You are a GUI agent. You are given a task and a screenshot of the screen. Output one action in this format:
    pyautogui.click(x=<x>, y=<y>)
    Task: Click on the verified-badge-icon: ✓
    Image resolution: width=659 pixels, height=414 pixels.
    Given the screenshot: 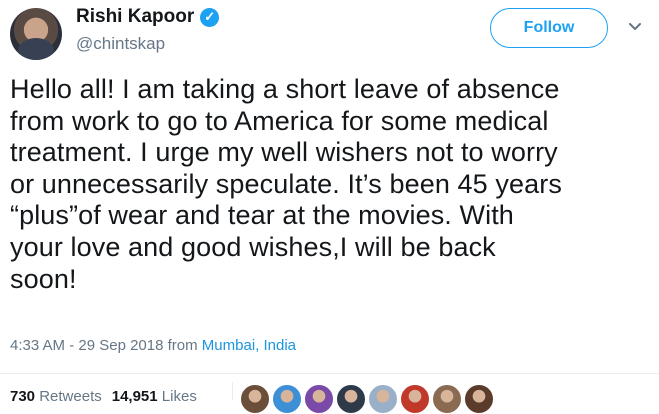 What is the action you would take?
    pyautogui.click(x=210, y=17)
    